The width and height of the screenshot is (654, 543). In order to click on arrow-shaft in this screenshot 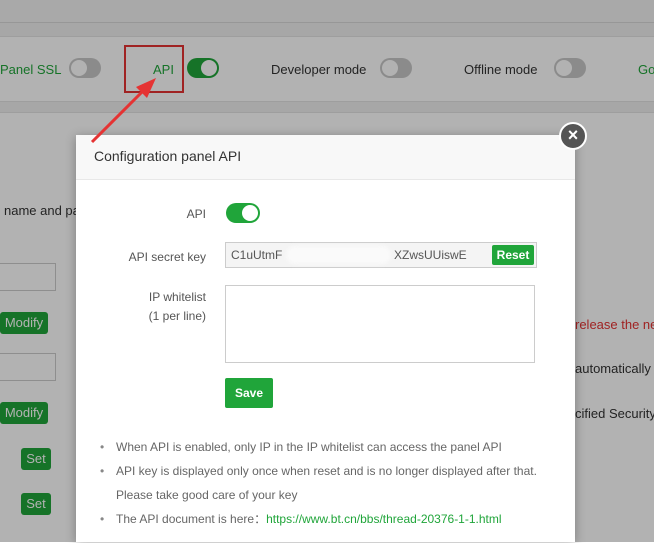, I will do `click(117, 116)`.